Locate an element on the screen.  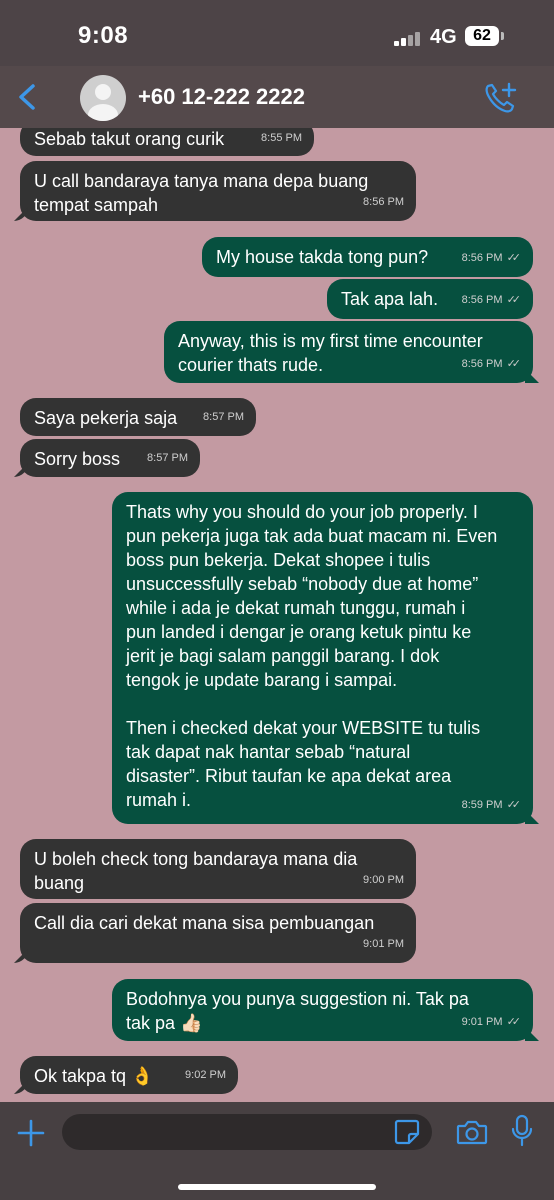
chat-header: +60 12-222 2222 is located at coordinates (277, 97).